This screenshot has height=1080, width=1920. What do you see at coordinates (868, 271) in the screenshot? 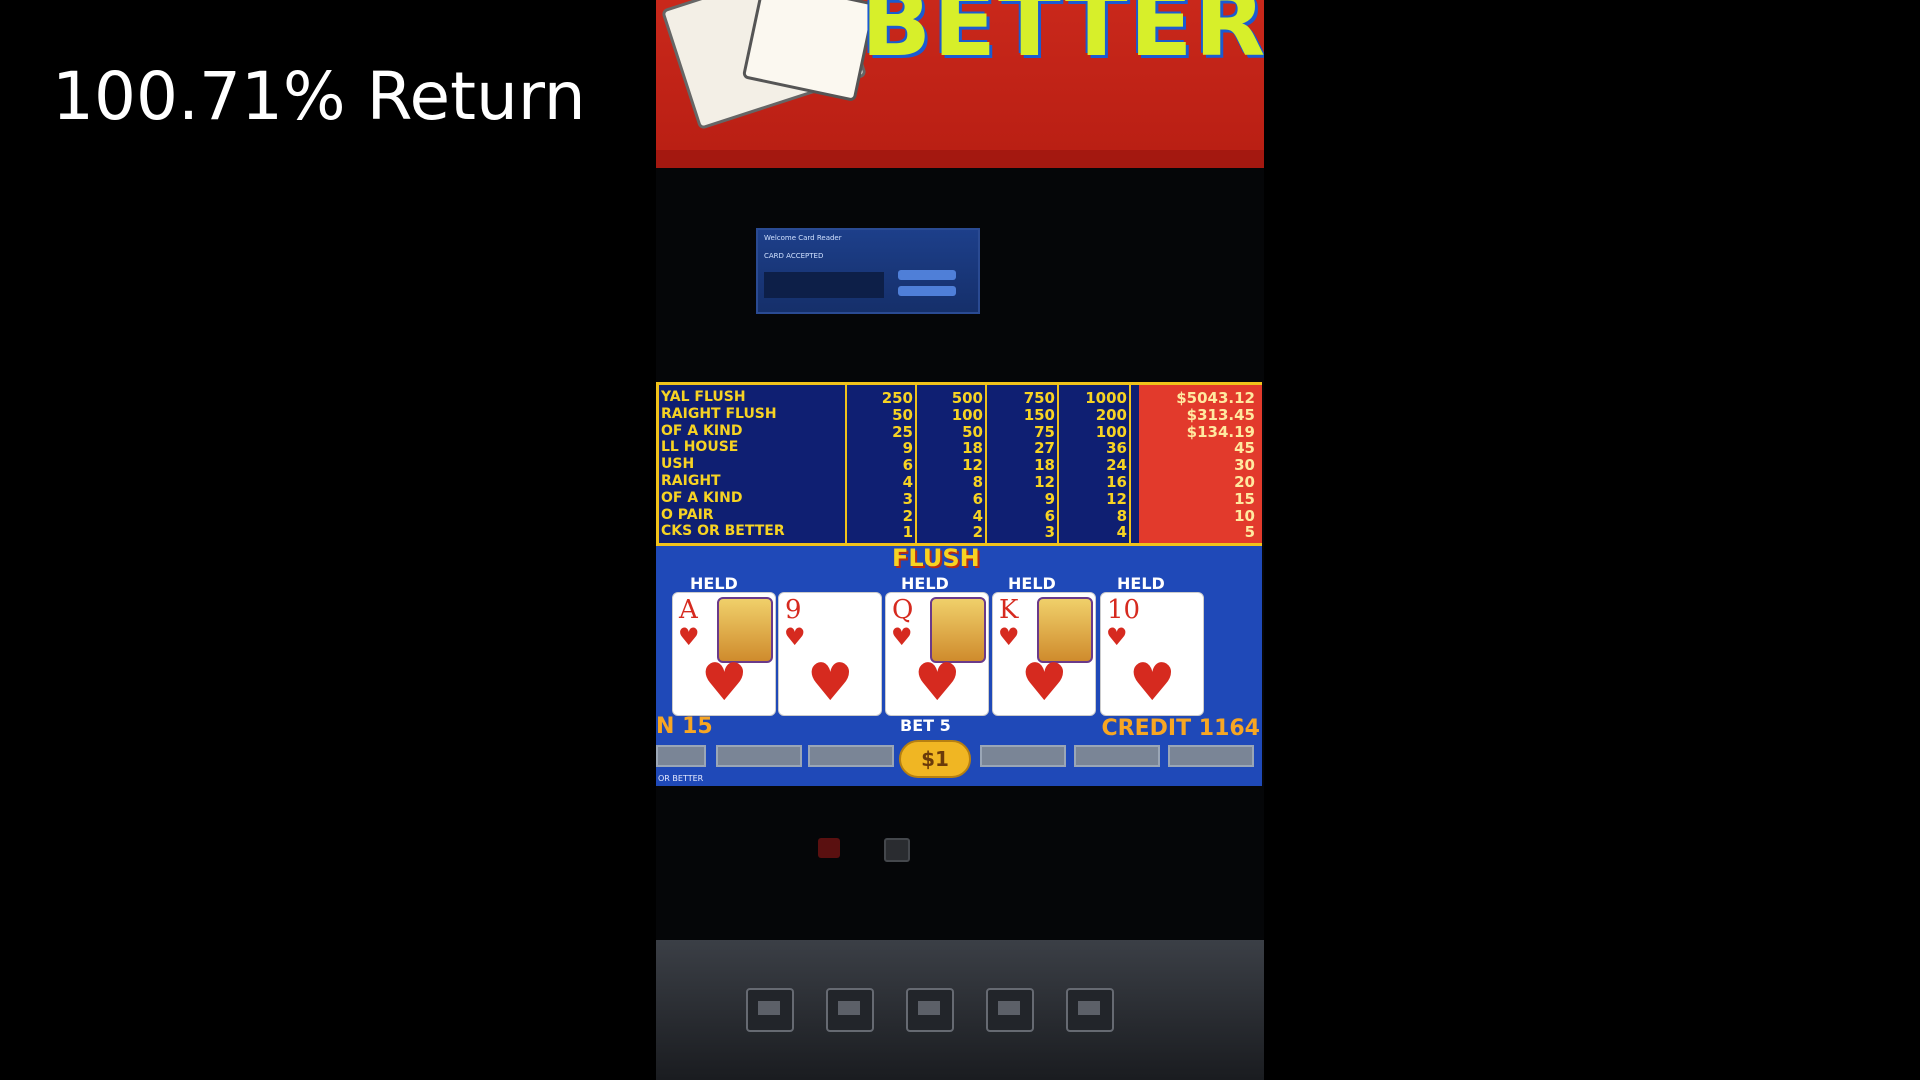
I see `card-reader-display: Welcome Card Reader CARD ACCEPTED` at bounding box center [868, 271].